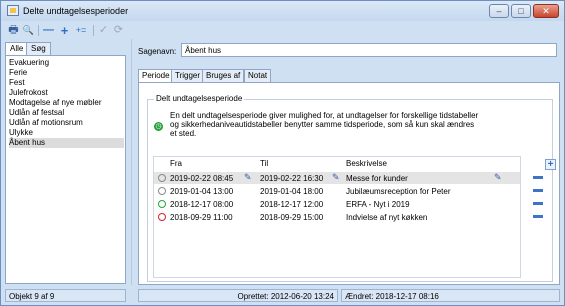 Image resolution: width=565 pixels, height=306 pixels. I want to click on list-item-selected: Åbent hus, so click(66, 143).